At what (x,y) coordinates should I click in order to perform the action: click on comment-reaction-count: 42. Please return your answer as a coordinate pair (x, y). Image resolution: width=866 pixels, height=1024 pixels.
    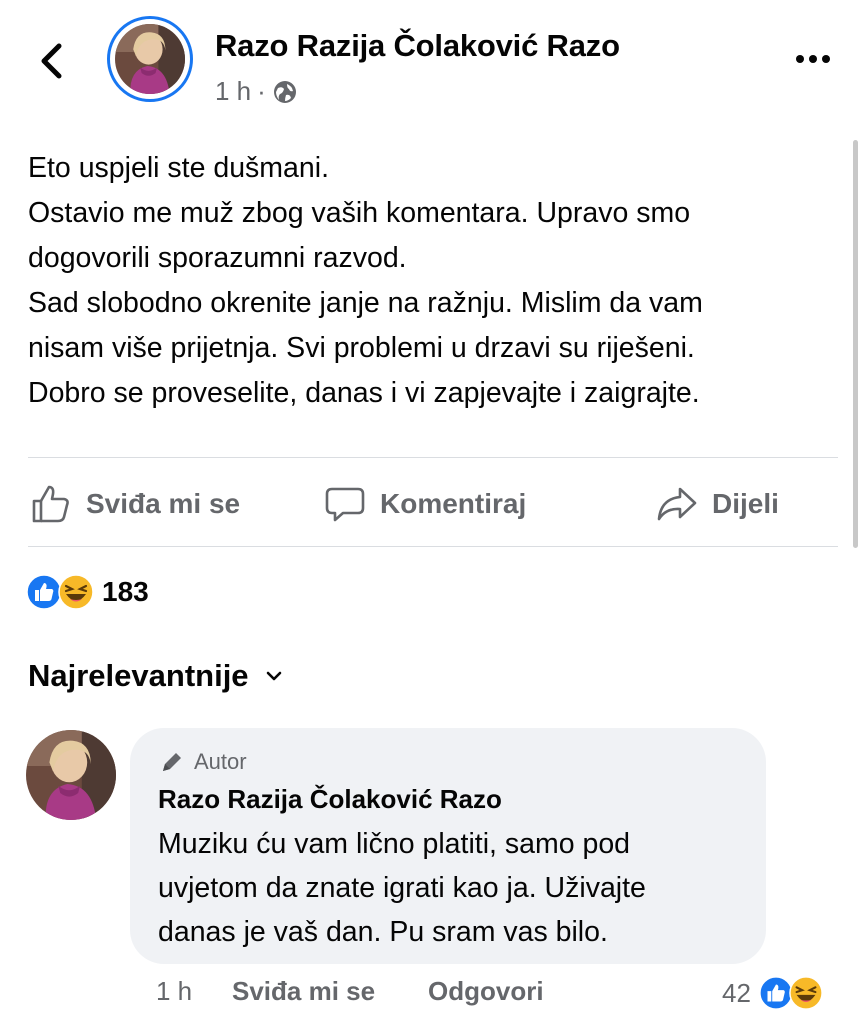
    Looking at the image, I should click on (736, 992).